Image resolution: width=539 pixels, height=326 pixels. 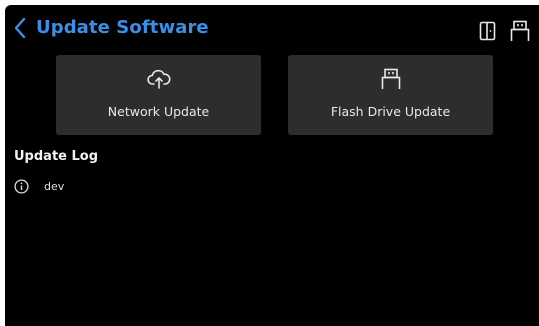 I want to click on update-log-title: Update Log, so click(x=56, y=156).